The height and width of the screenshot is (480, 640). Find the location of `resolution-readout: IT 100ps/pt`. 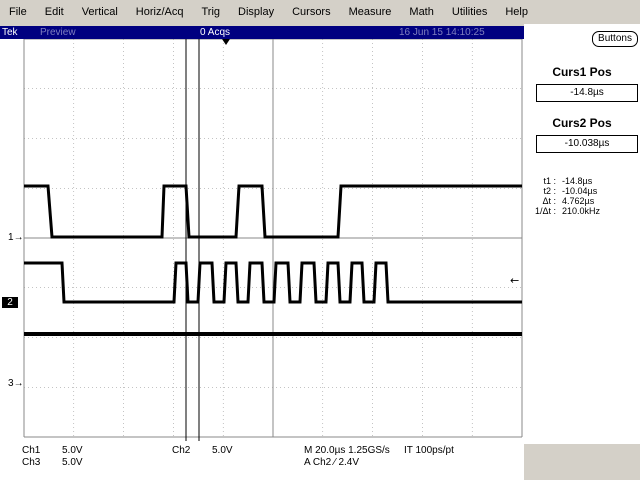

resolution-readout: IT 100ps/pt is located at coordinates (429, 450).